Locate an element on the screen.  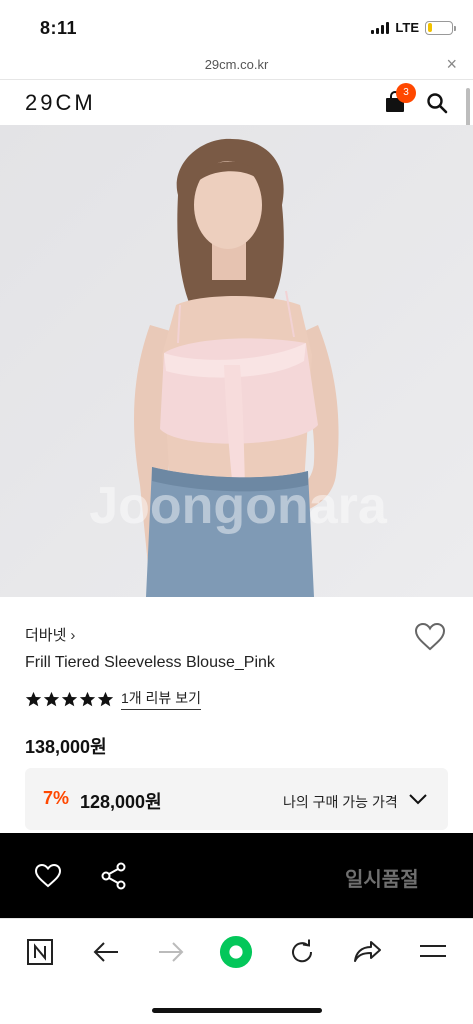
chevron-down-icon is located at coordinates (418, 799).